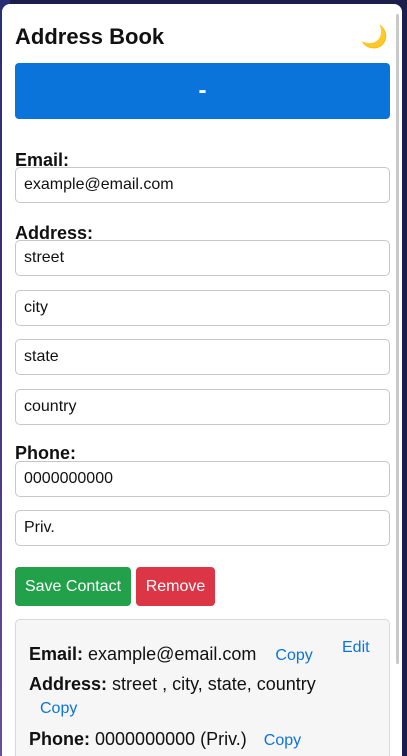  What do you see at coordinates (356, 648) in the screenshot?
I see `edit-link: Edit` at bounding box center [356, 648].